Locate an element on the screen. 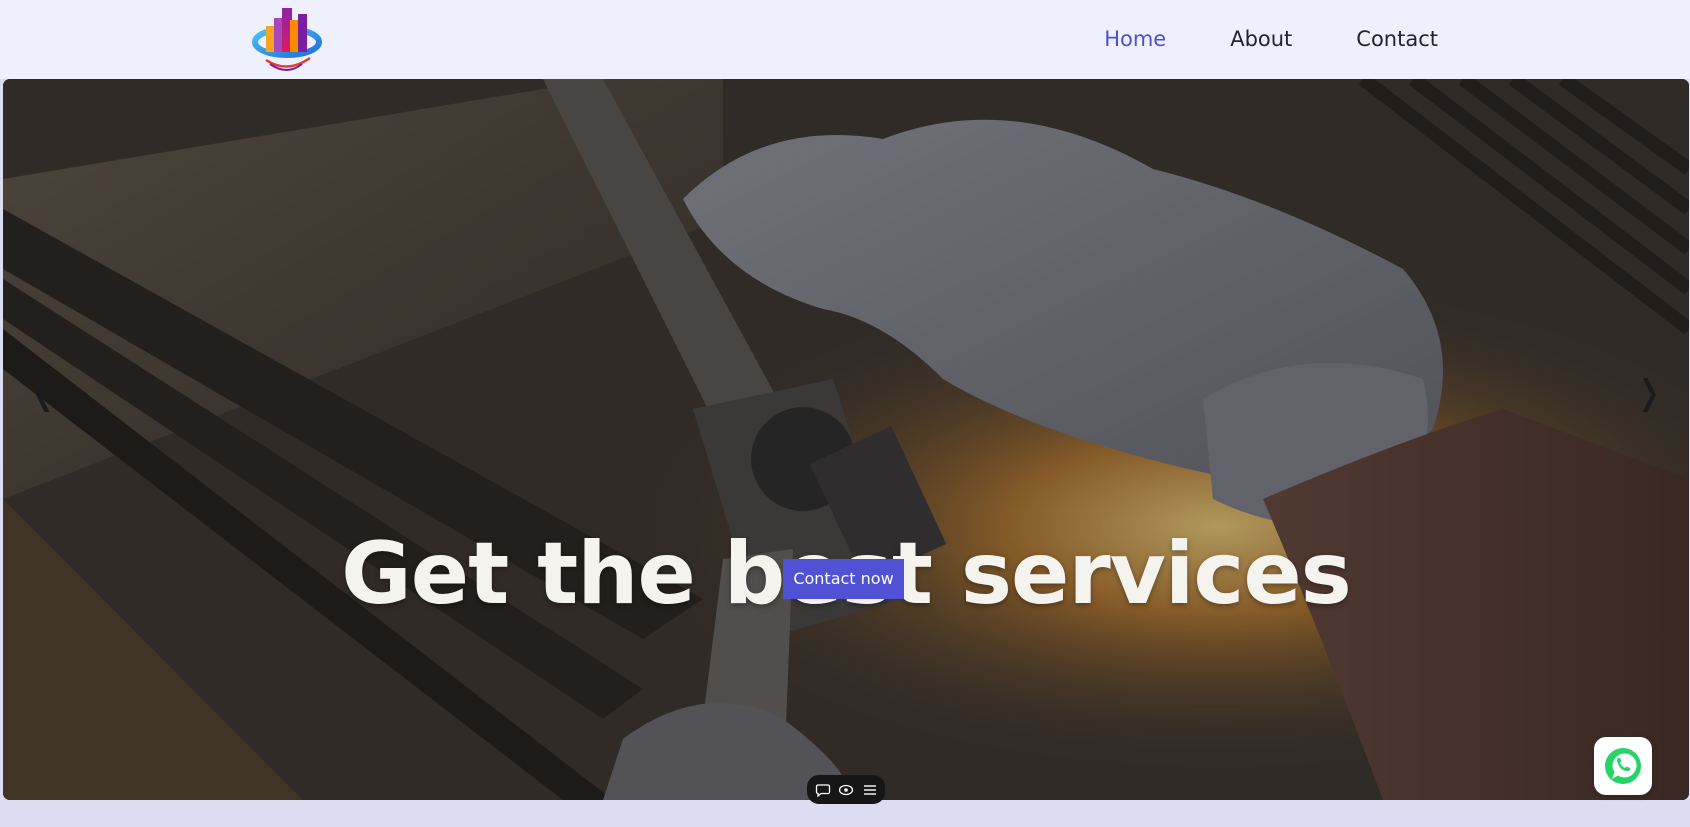 Image resolution: width=1690 pixels, height=827 pixels. menu-icon is located at coordinates (870, 790).